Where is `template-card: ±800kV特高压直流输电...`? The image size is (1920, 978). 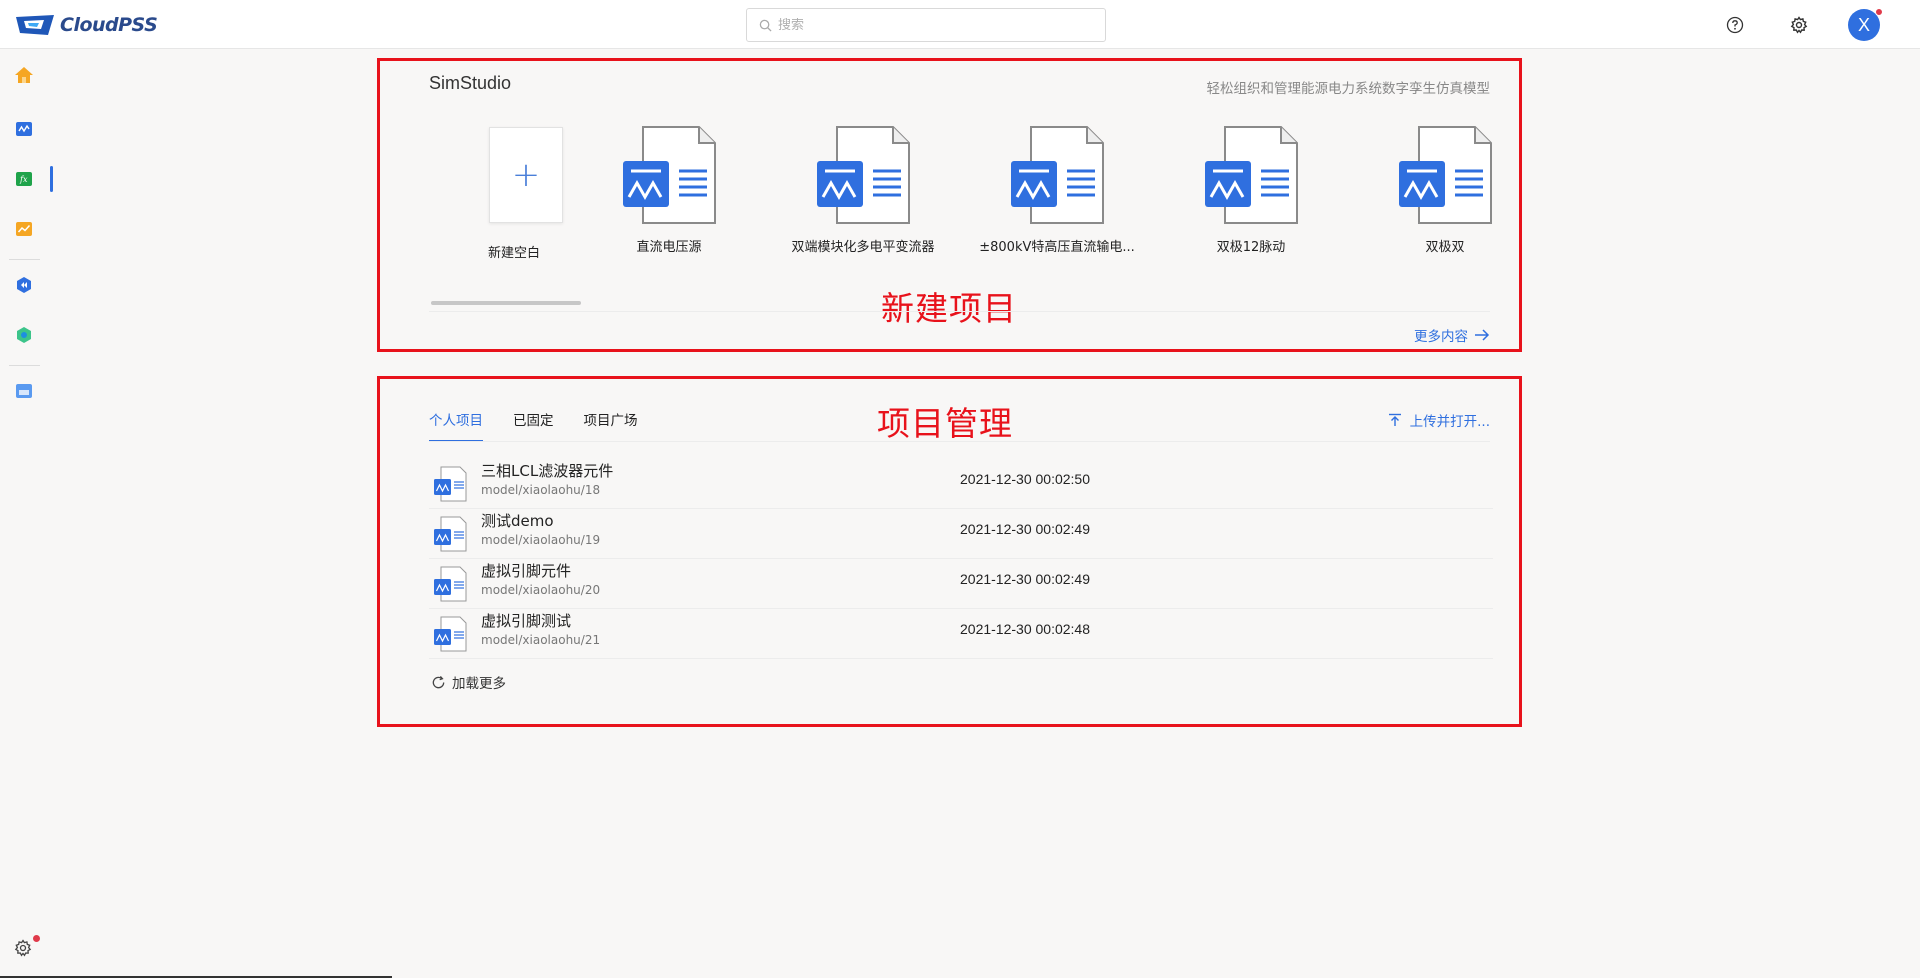 template-card: ±800kV特高压直流输电... is located at coordinates (1057, 195).